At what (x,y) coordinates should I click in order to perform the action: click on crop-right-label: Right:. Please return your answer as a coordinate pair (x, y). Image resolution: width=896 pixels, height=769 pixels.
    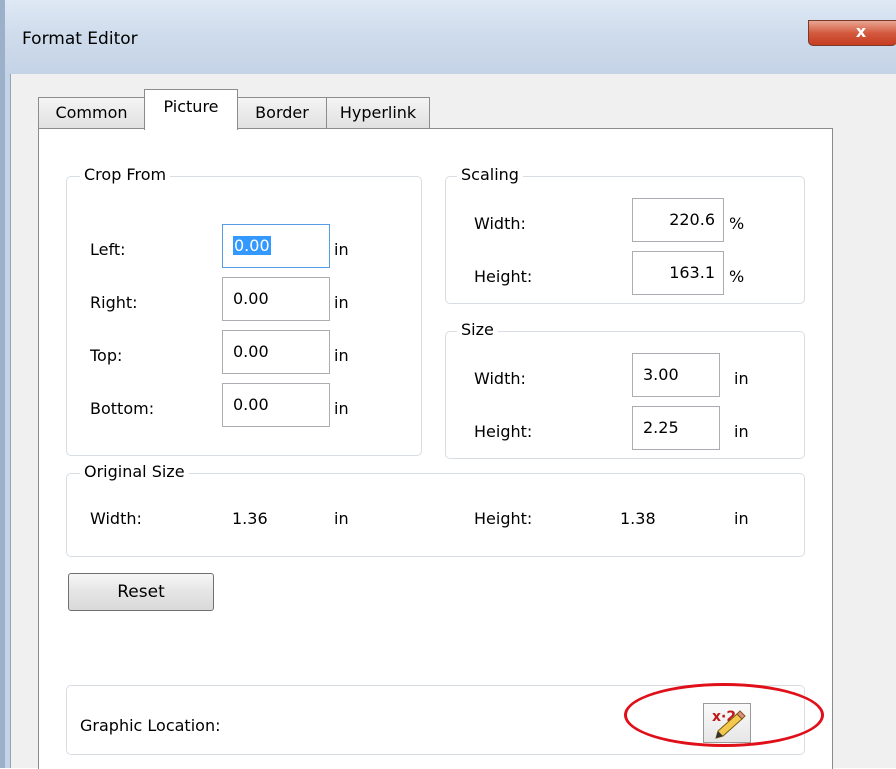
    Looking at the image, I should click on (114, 302).